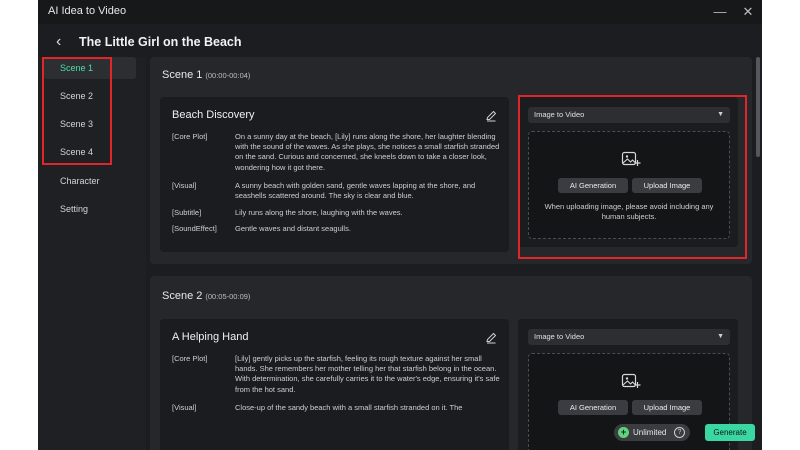 This screenshot has height=450, width=800. What do you see at coordinates (182, 75) in the screenshot?
I see `scene-name: Scene 1` at bounding box center [182, 75].